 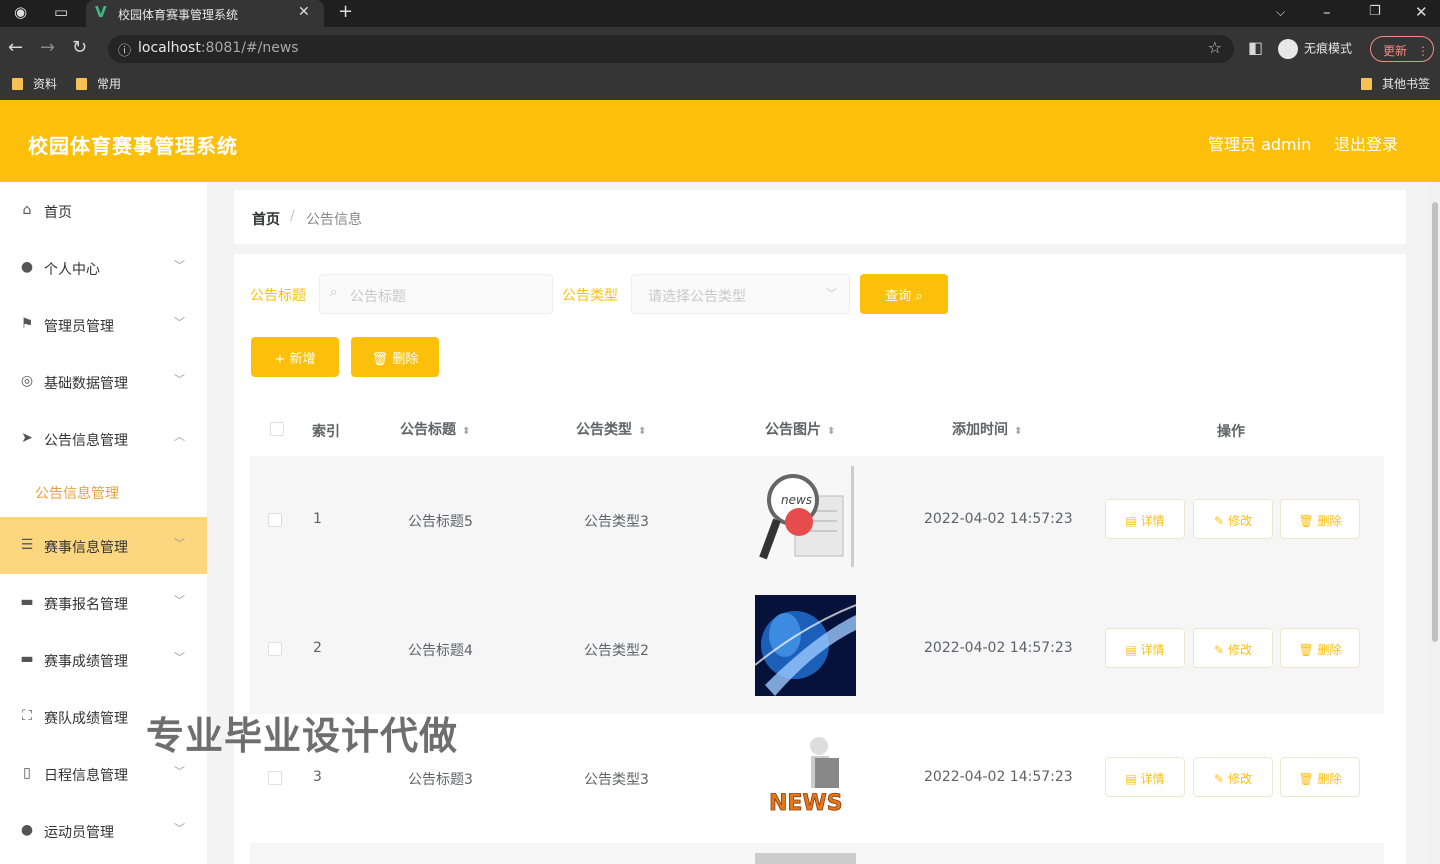 What do you see at coordinates (86, 719) in the screenshot?
I see `sidebar-item-label: 赛队成绩管理` at bounding box center [86, 719].